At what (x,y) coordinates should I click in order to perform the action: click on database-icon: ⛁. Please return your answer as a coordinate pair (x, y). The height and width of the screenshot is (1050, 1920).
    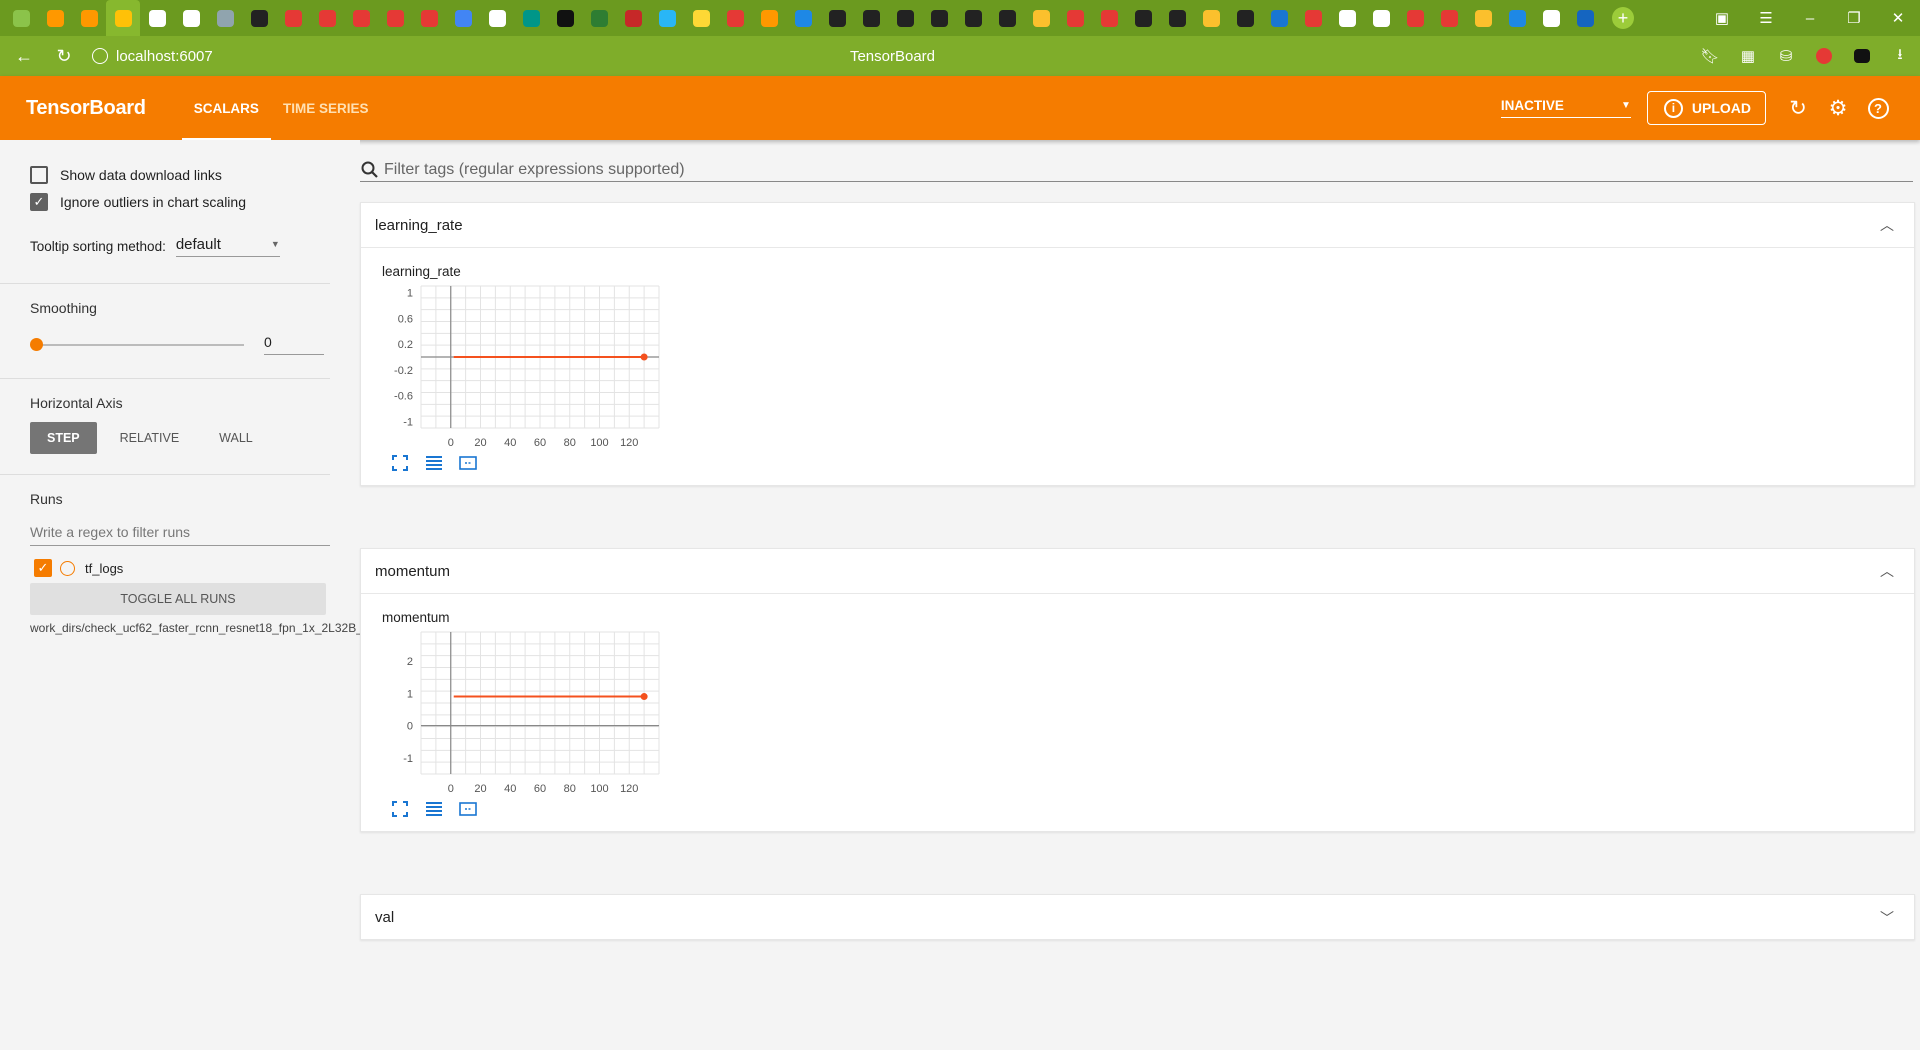
    Looking at the image, I should click on (1786, 56).